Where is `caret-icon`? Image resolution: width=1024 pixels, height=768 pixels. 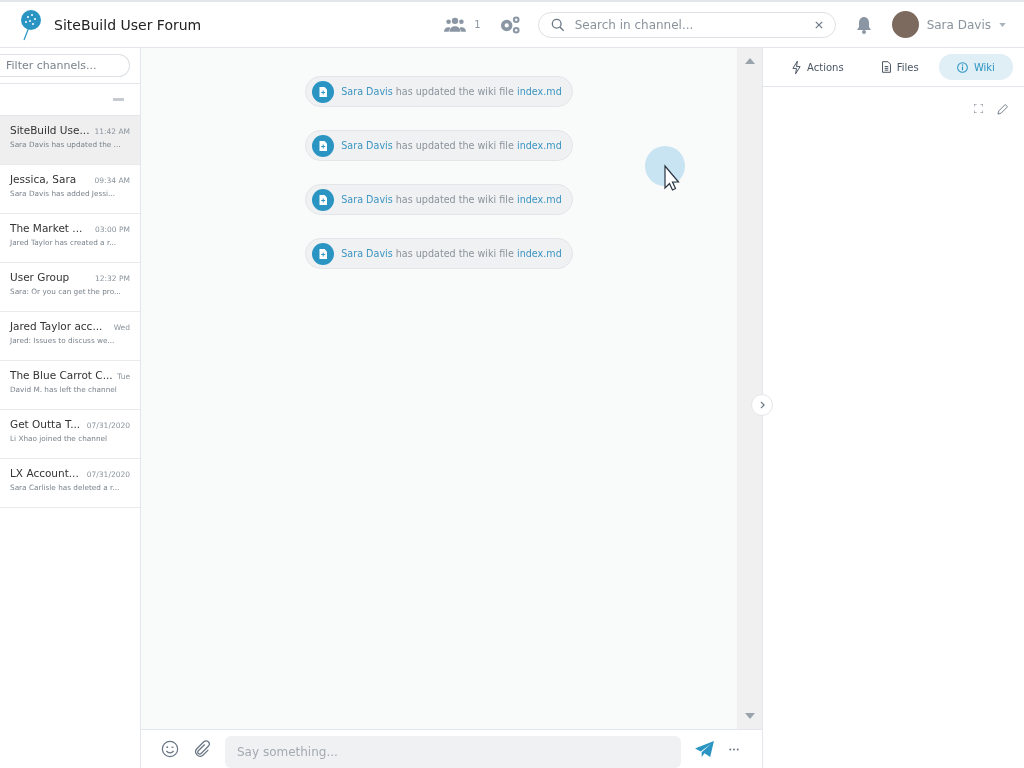
caret-icon is located at coordinates (1002, 24).